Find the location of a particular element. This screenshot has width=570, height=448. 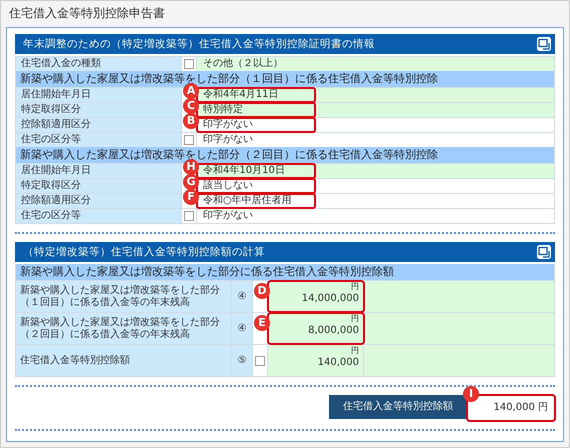

field-label: 新築や購入した家屋又は増改築等をした部分（１回目）に係る借入金等の年末残高 is located at coordinates (124, 296).